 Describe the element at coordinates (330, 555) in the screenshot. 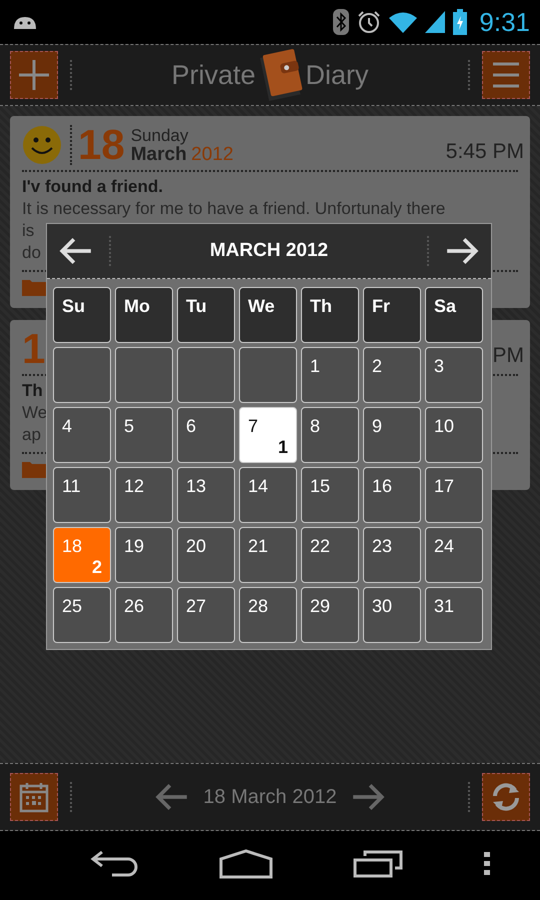

I see `day-cell: 22` at that location.